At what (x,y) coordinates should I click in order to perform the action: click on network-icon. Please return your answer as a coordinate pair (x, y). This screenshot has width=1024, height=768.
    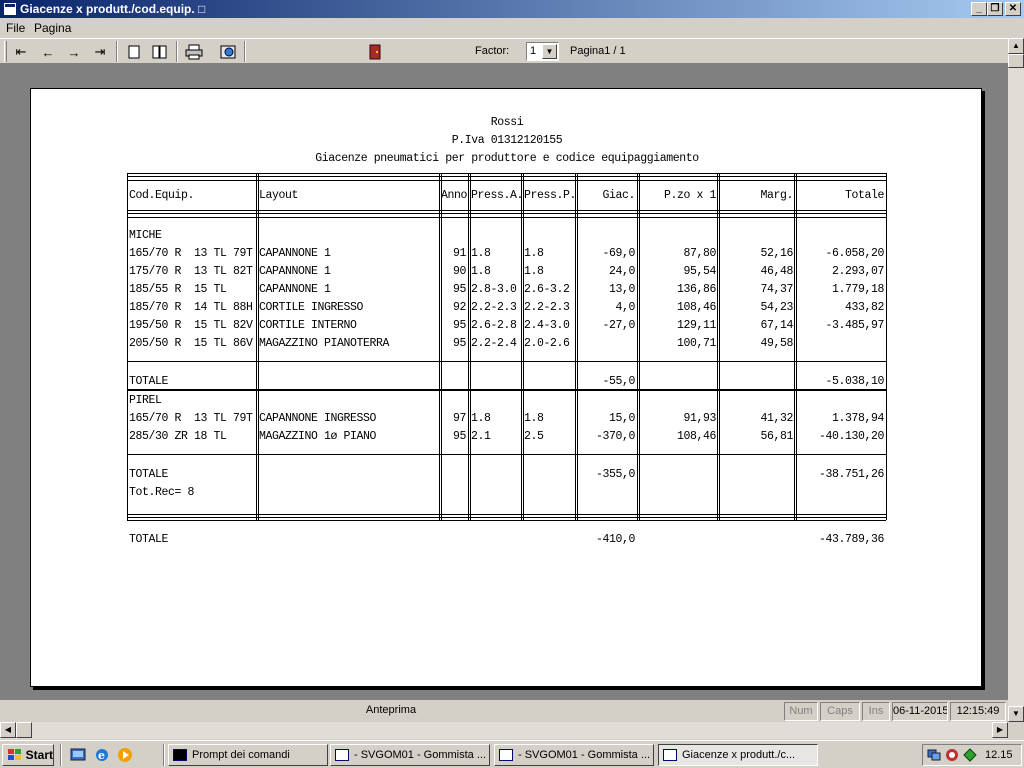
    Looking at the image, I should click on (934, 755).